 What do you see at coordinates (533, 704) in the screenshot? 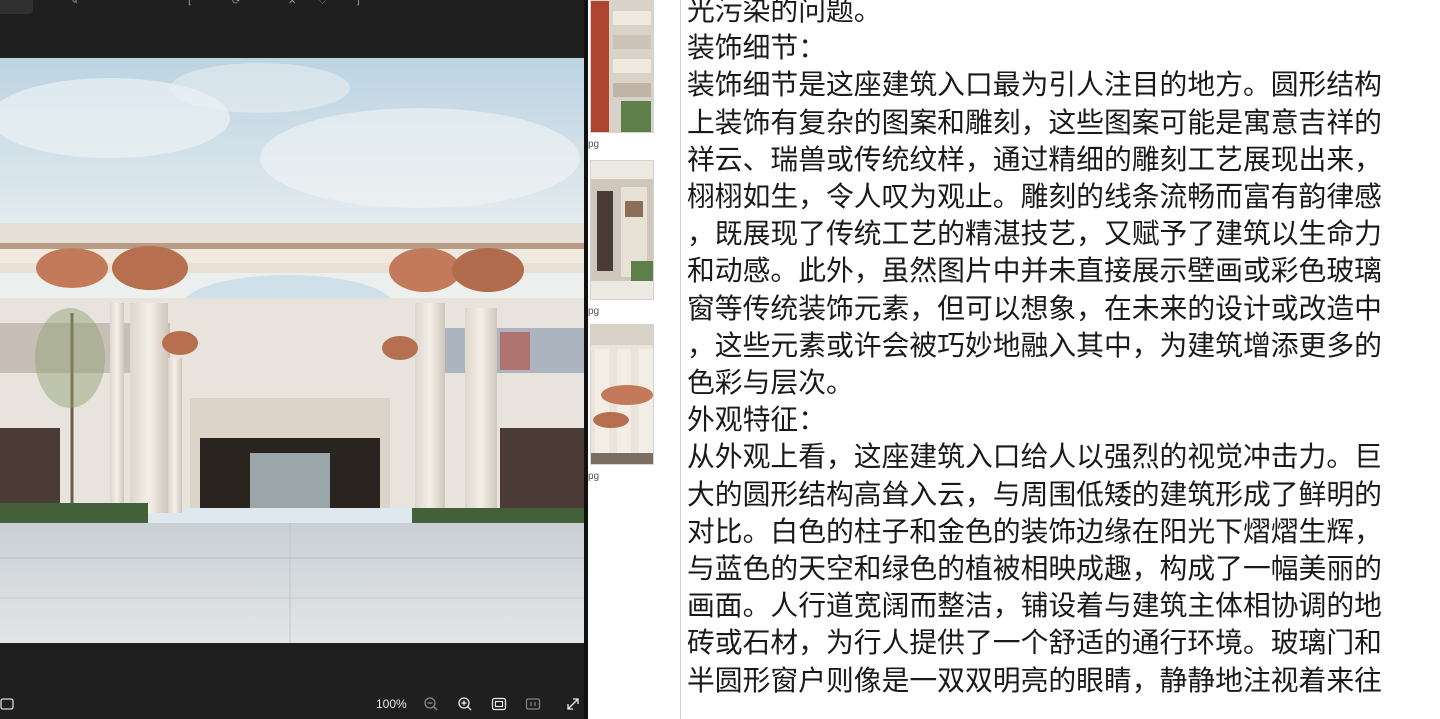
I see `actual-size-icon` at bounding box center [533, 704].